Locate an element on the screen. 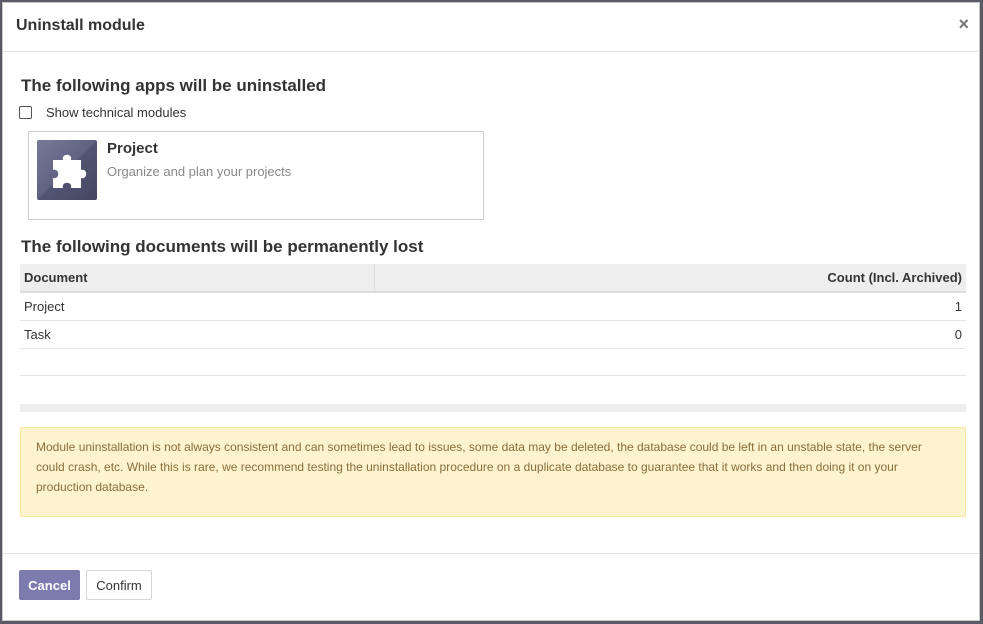 This screenshot has width=983, height=624. column-header-count: Count (Incl. Archived) is located at coordinates (670, 278).